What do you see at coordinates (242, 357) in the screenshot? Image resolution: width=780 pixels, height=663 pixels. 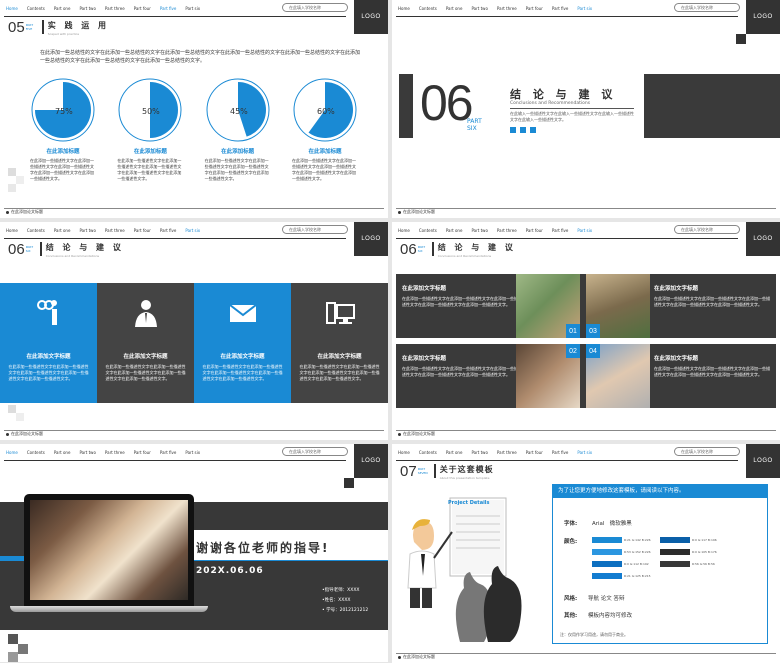 I see `panel-title: 在此添加文字标题` at bounding box center [242, 357].